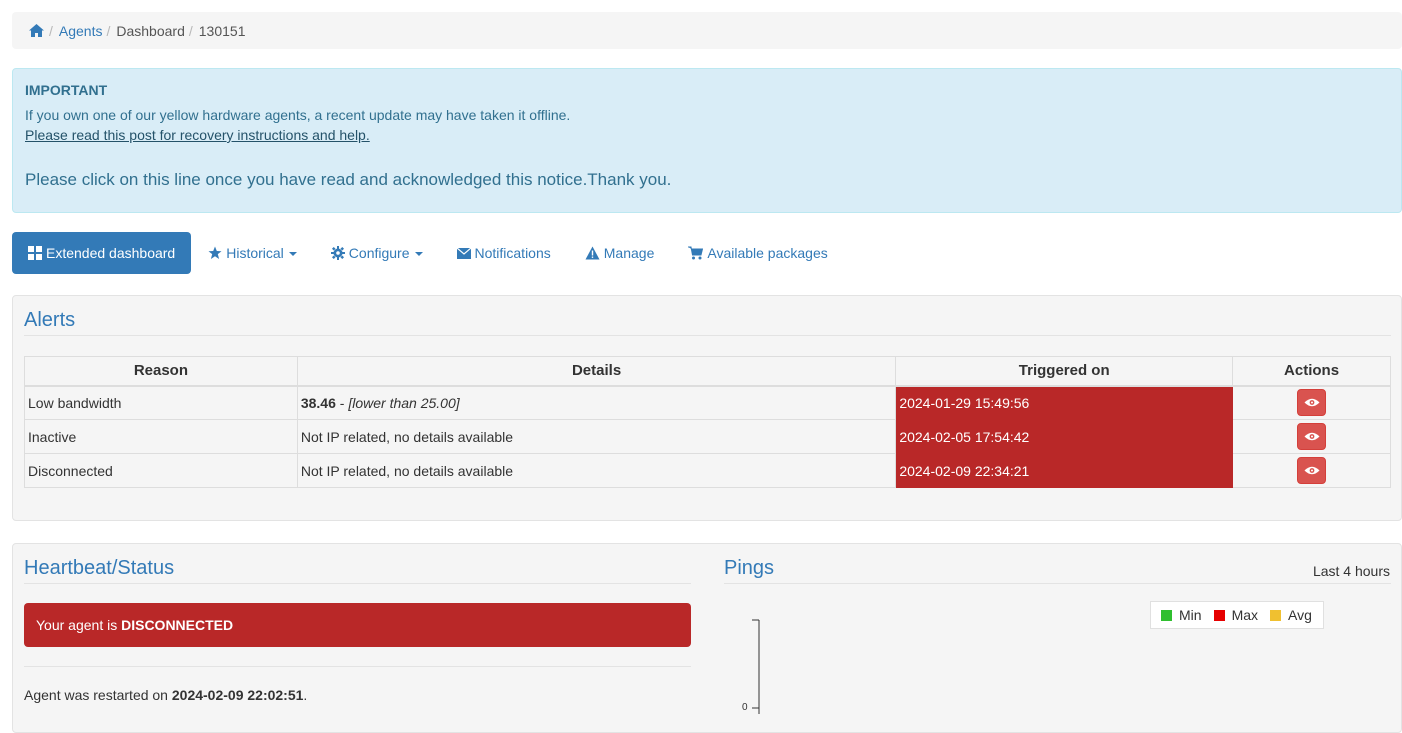 This screenshot has width=1402, height=733. I want to click on detail-value: 38.46, so click(318, 402).